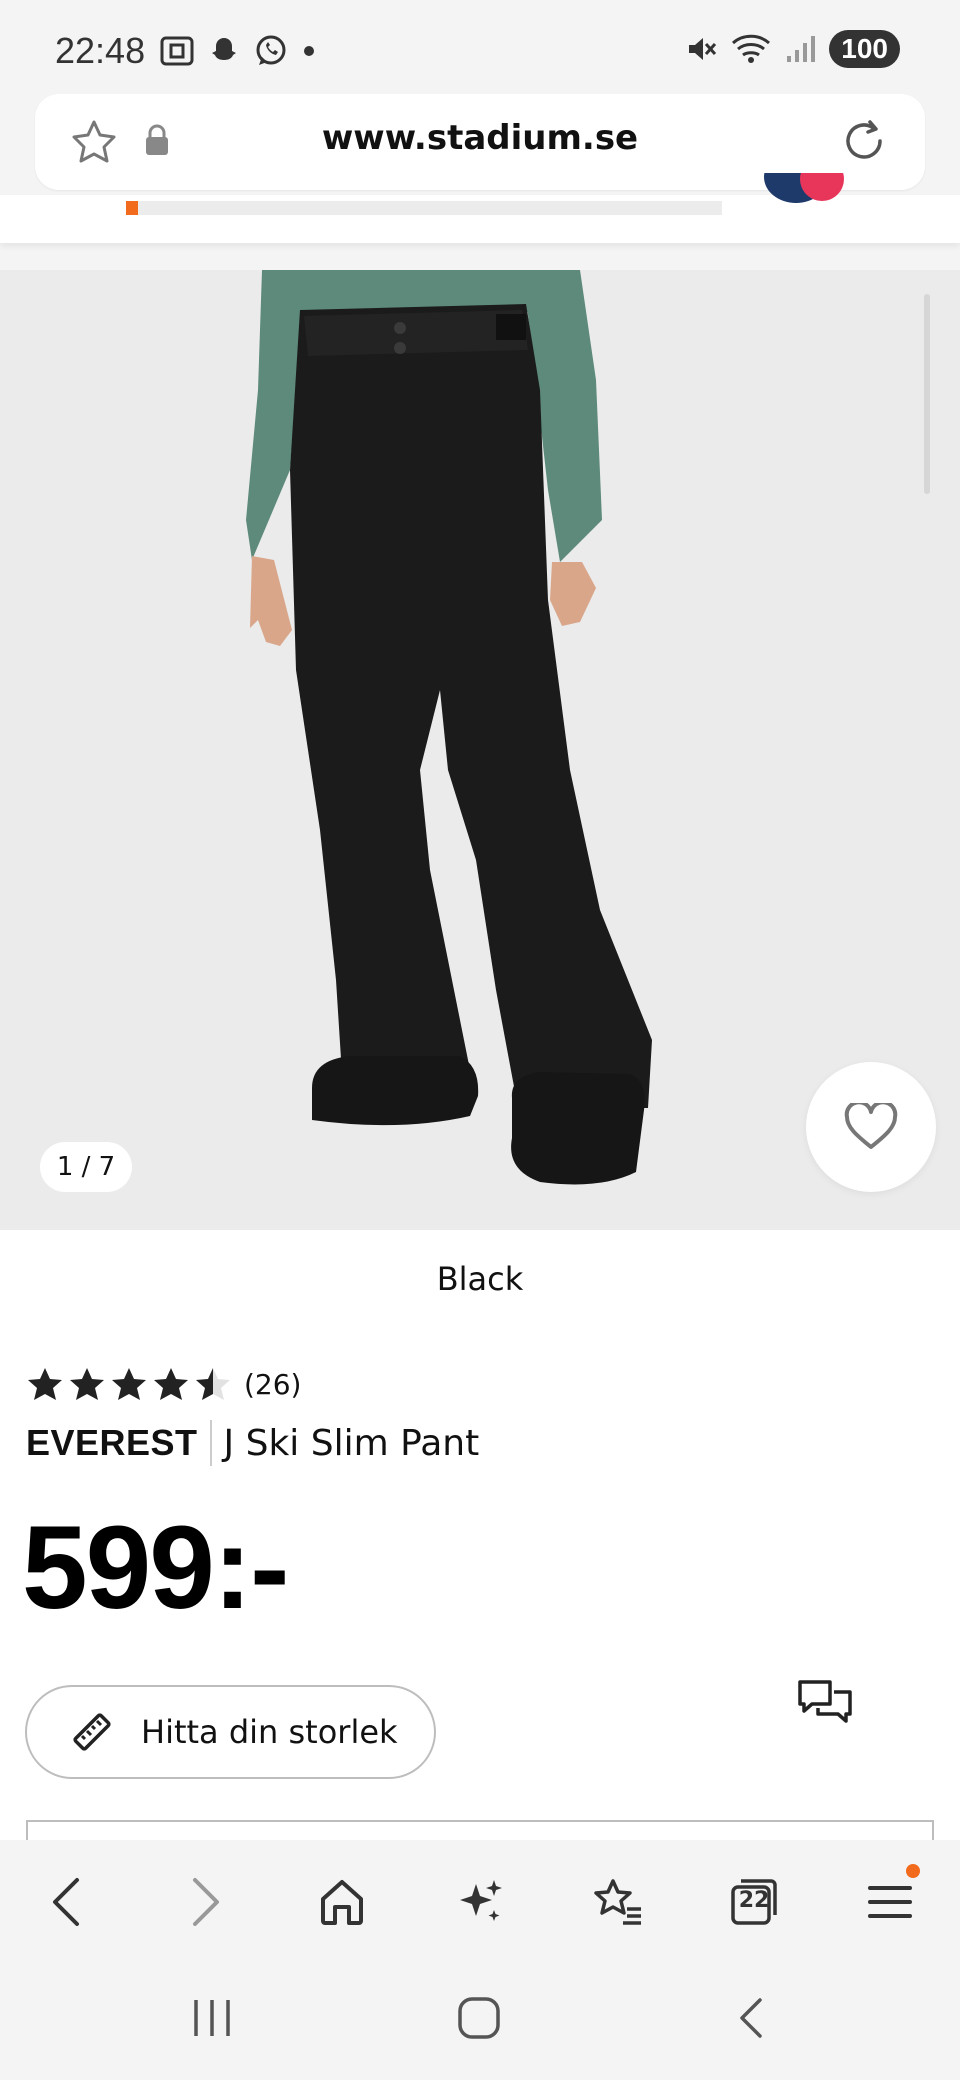 The image size is (960, 2080). I want to click on system-navigation-bar, so click(480, 2020).